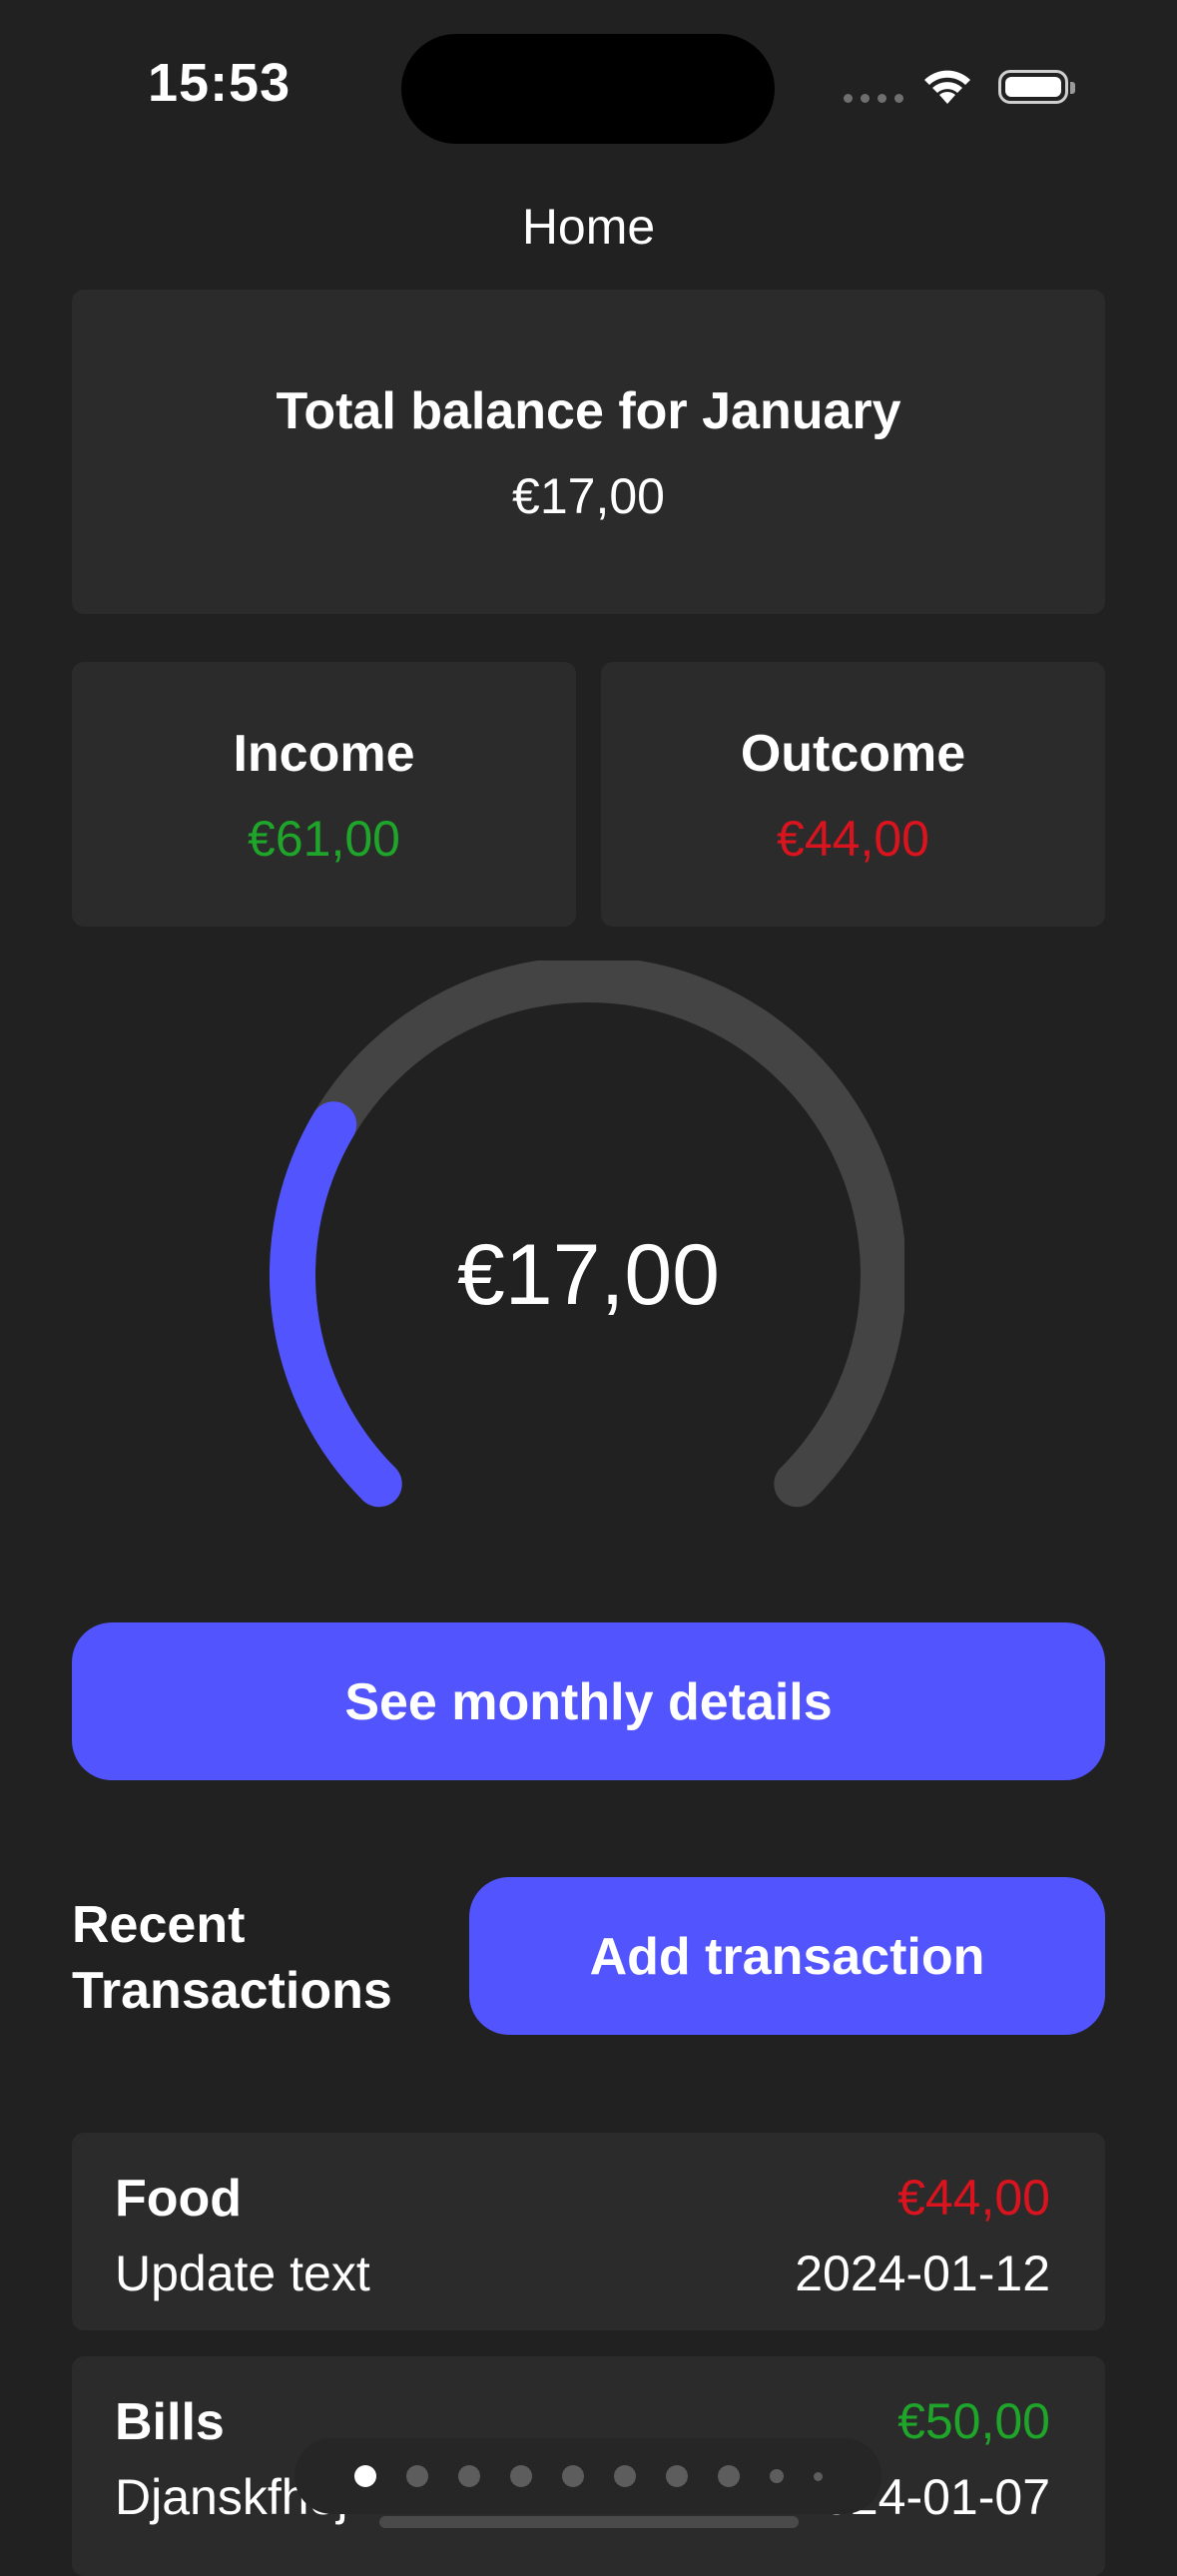 Image resolution: width=1177 pixels, height=2576 pixels. Describe the element at coordinates (324, 839) in the screenshot. I see `income-value: €61,00` at that location.